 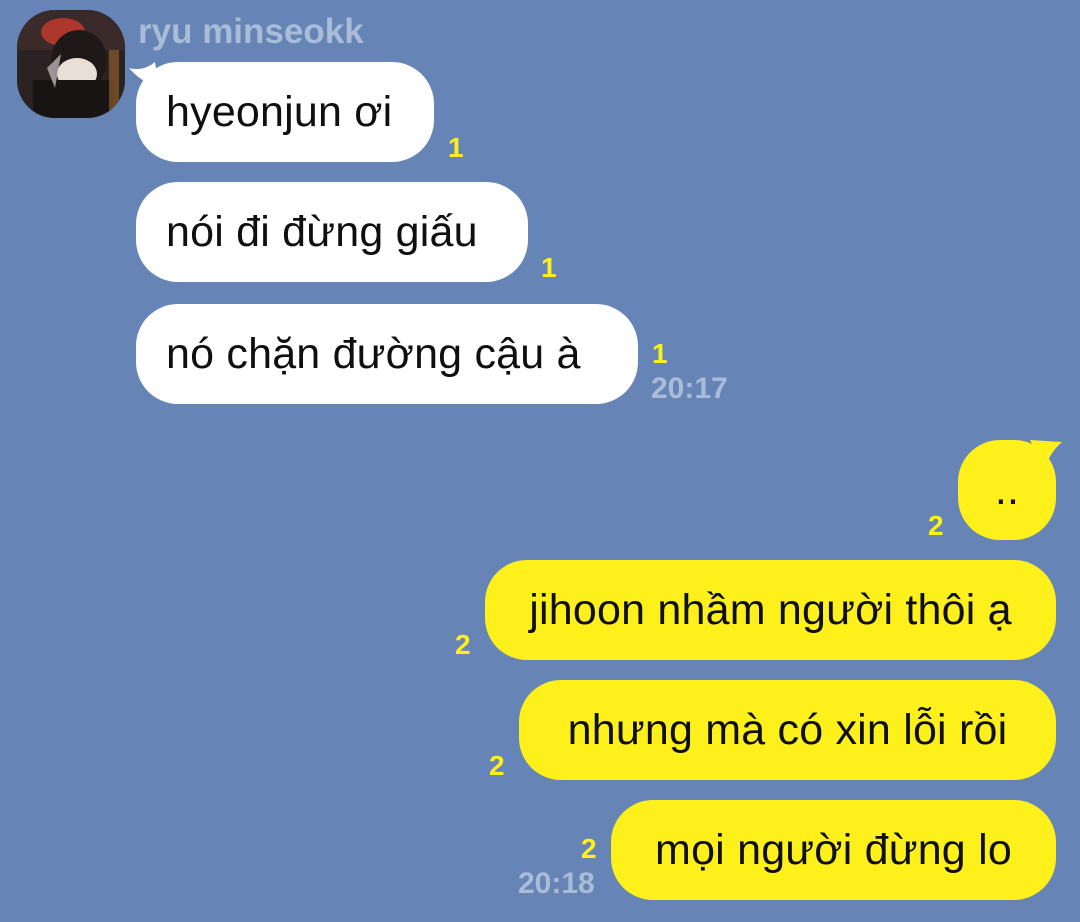 I want to click on outgoing-message: mọi người đừng lo, so click(x=833, y=850).